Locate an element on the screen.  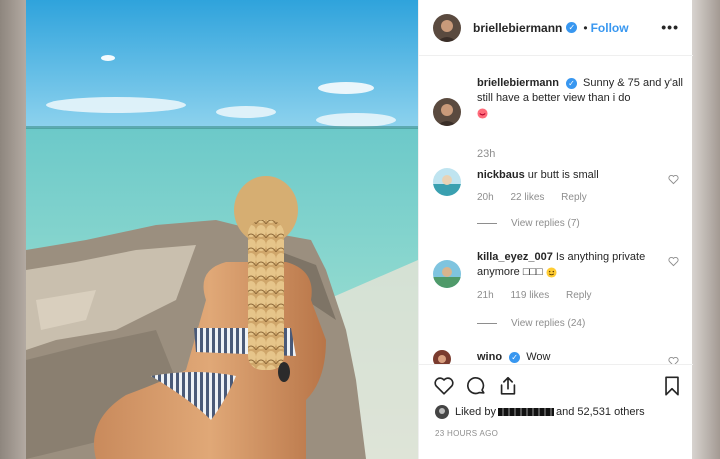
view-replies-label: View replies (7) is located at coordinates (545, 223).